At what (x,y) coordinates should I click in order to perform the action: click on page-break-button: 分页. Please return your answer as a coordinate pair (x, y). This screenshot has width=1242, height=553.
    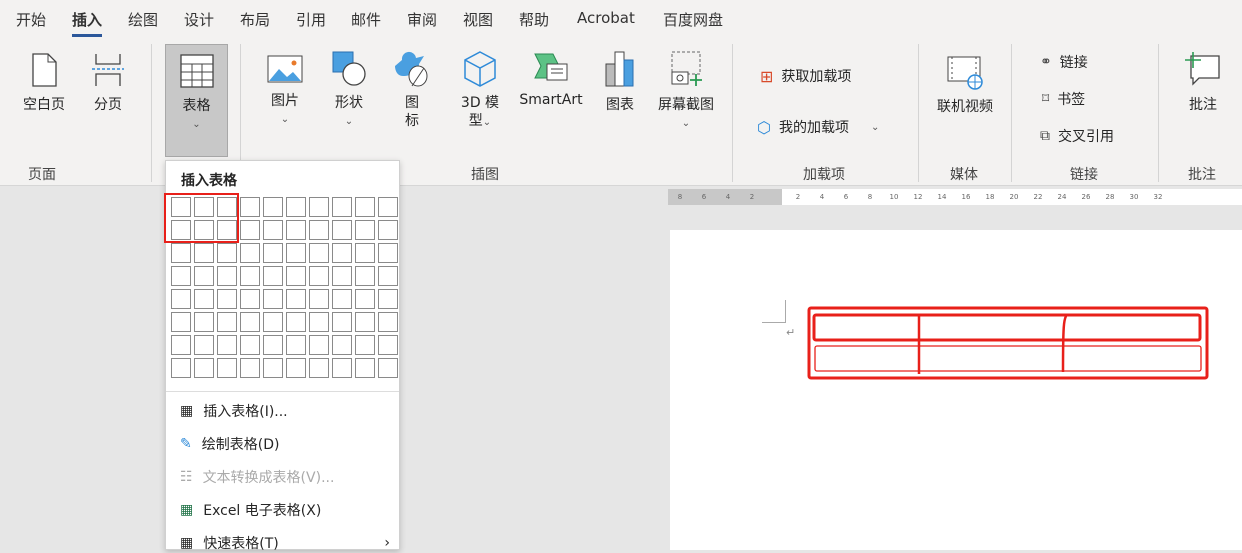
    Looking at the image, I should click on (108, 83).